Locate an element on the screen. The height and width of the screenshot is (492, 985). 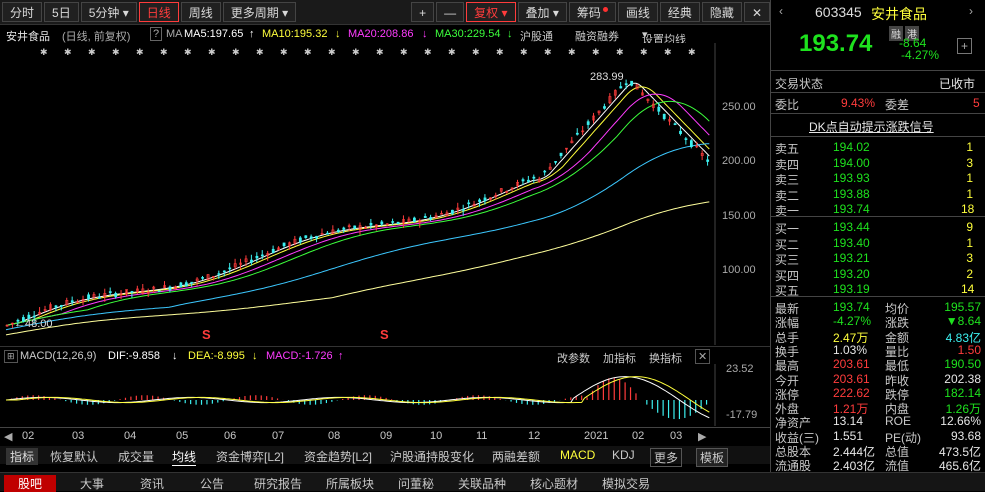
dk-signal-link: DK点自动提示涨跌信号 is located at coordinates (871, 126).